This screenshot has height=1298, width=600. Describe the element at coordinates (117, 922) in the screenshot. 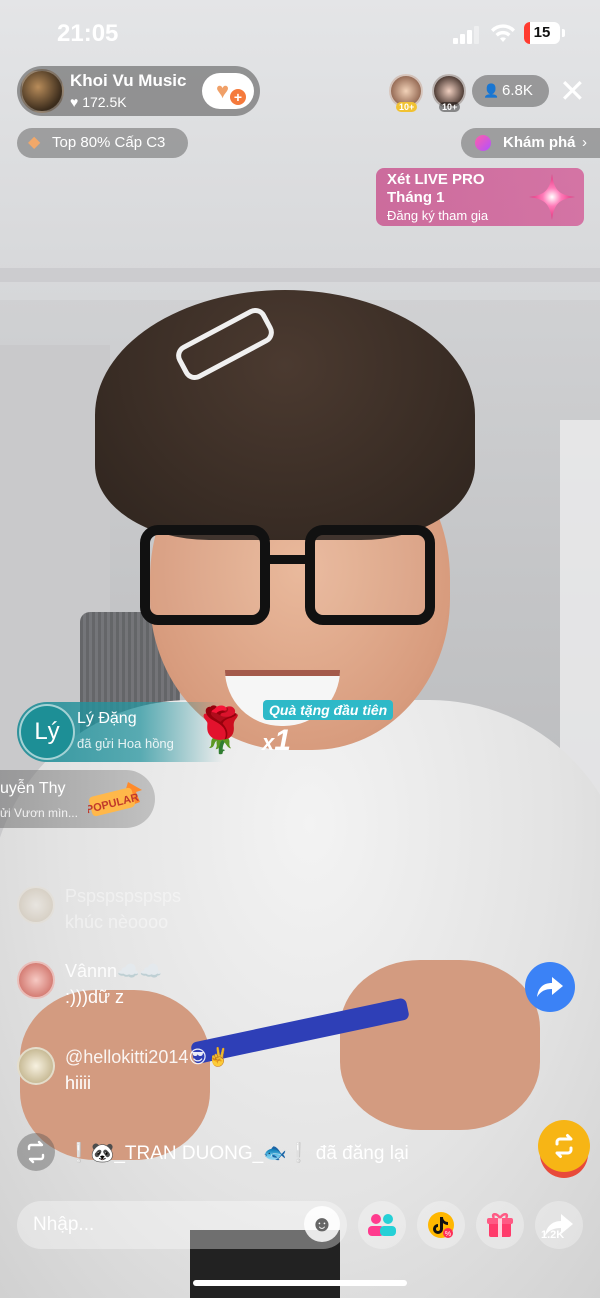

I see `comment-text: khúc nèoooo` at that location.